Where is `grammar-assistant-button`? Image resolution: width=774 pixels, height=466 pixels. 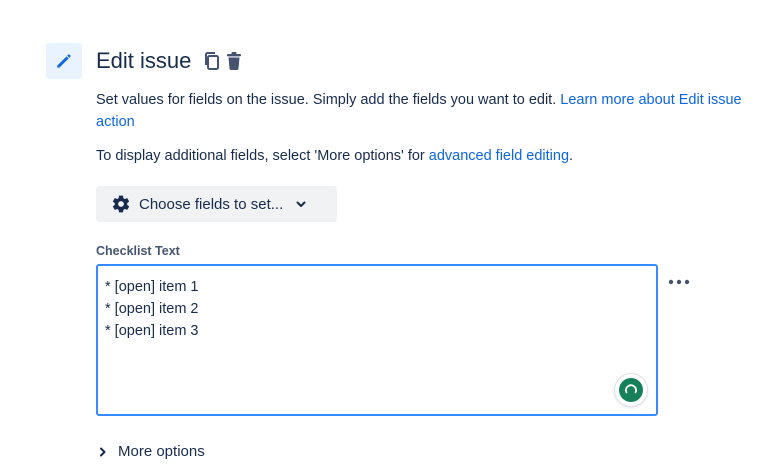
grammar-assistant-button is located at coordinates (631, 390).